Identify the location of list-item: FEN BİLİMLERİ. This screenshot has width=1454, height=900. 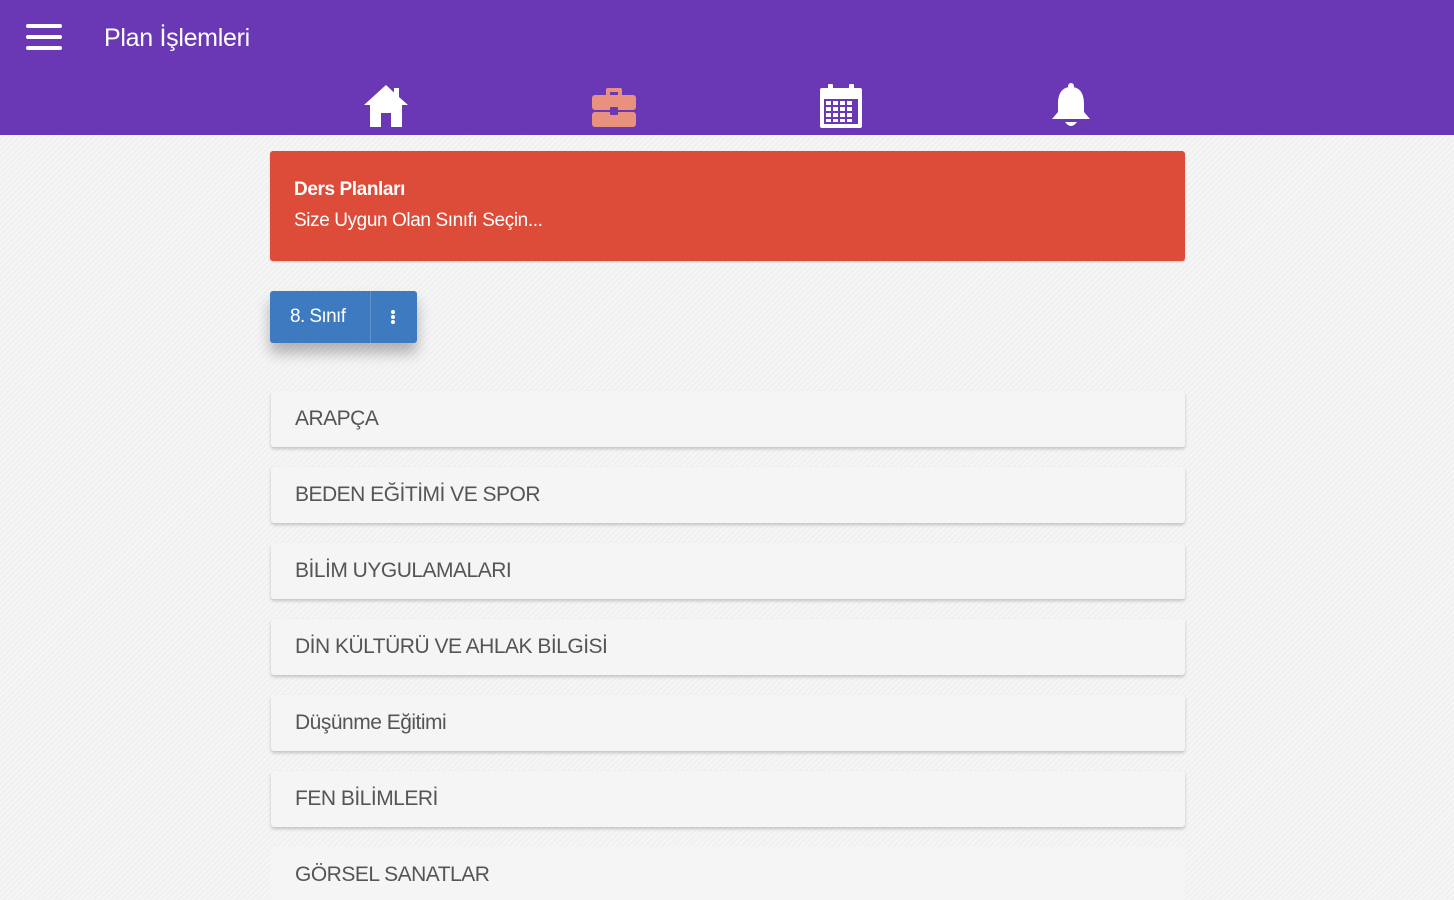
(728, 799).